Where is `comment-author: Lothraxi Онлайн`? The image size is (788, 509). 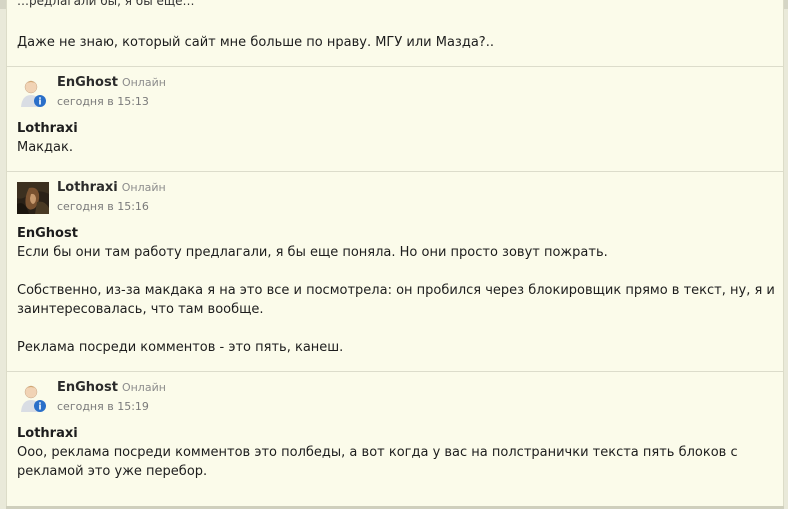 comment-author: Lothraxi Онлайн is located at coordinates (111, 187).